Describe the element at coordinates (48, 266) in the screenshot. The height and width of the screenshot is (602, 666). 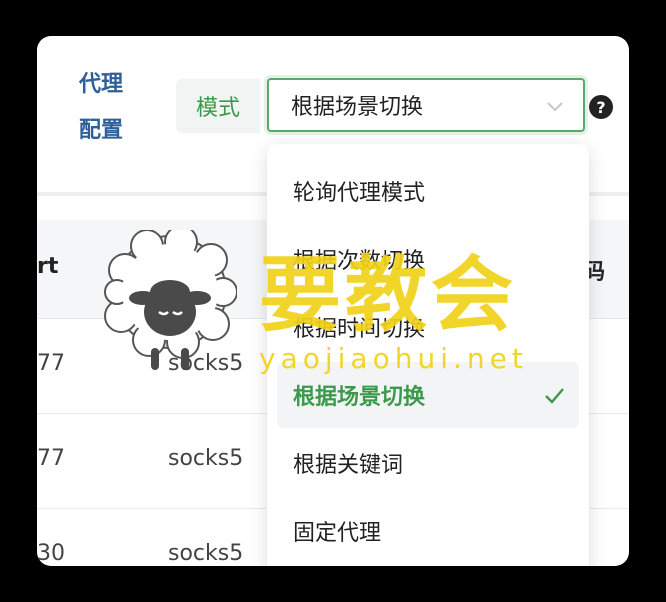
I see `column-header-port: rt` at that location.